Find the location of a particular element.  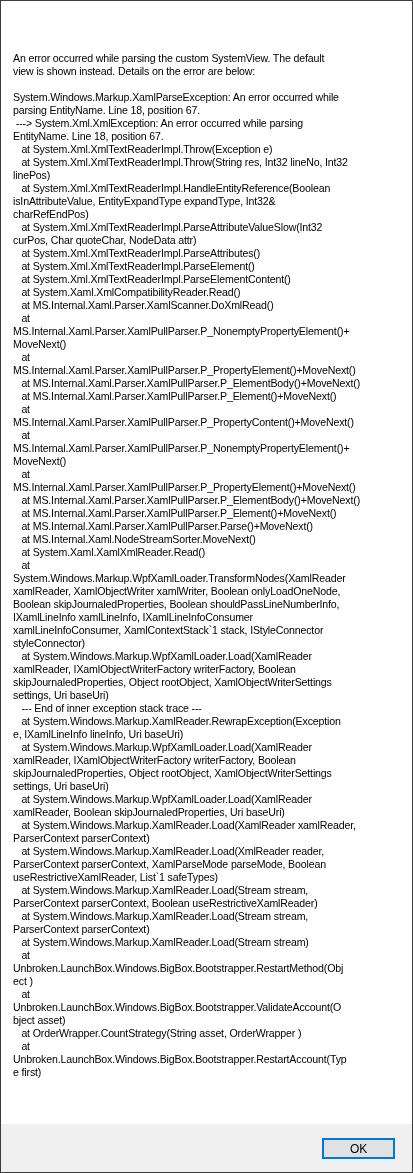

error-text-line: at System.Xml.XmlTextReaderImpl.Throw(String res, Int32 lineNo, Int32 is located at coordinates (184, 162).